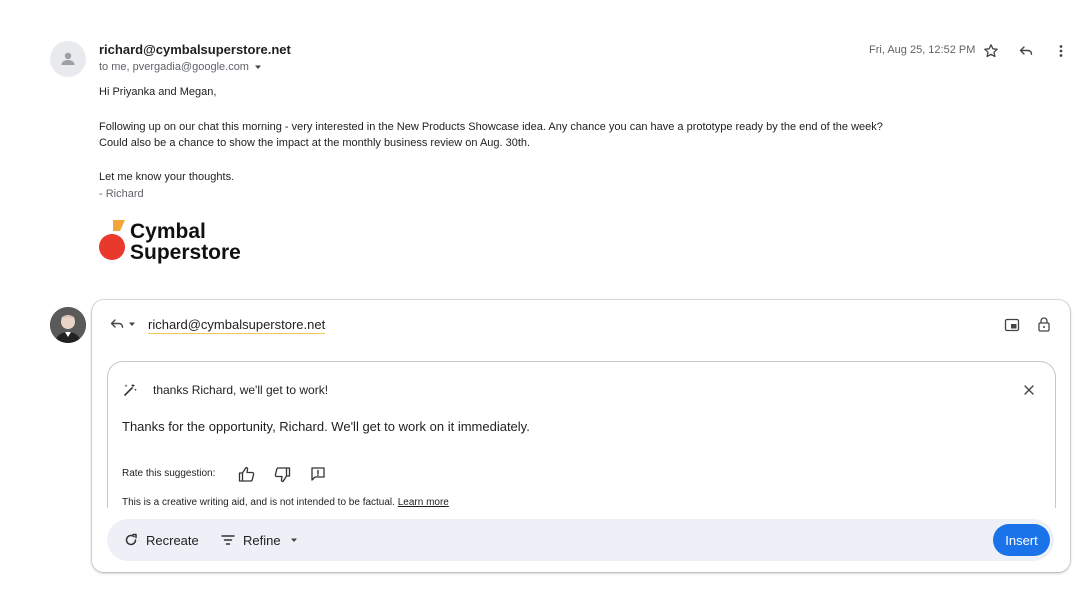 The height and width of the screenshot is (589, 1080). What do you see at coordinates (318, 474) in the screenshot?
I see `report-feedback-icon` at bounding box center [318, 474].